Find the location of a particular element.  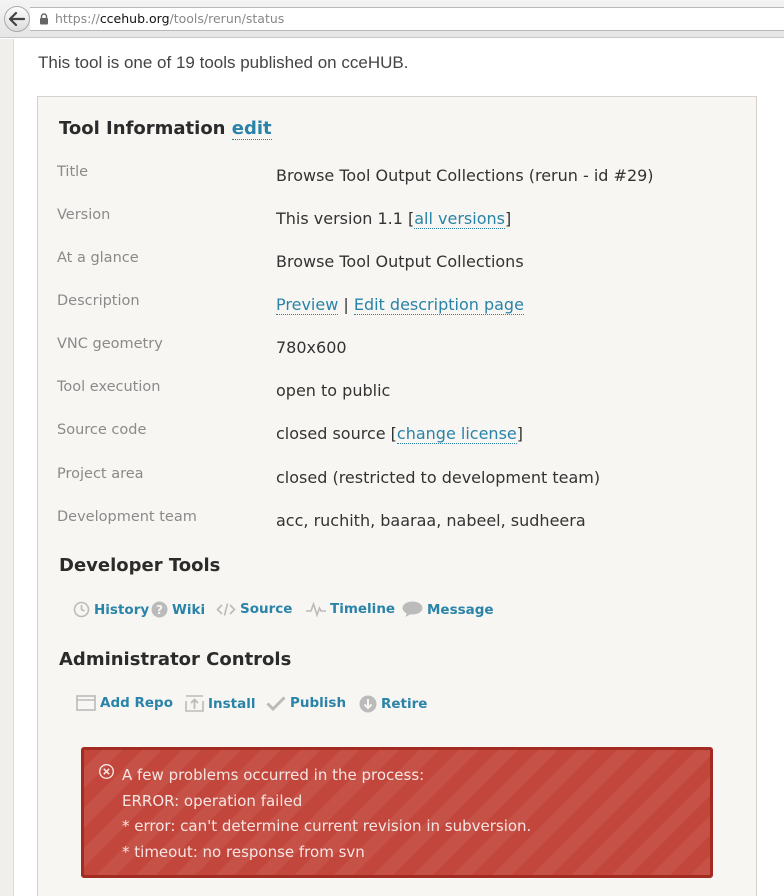

source-label: Source is located at coordinates (266, 609).